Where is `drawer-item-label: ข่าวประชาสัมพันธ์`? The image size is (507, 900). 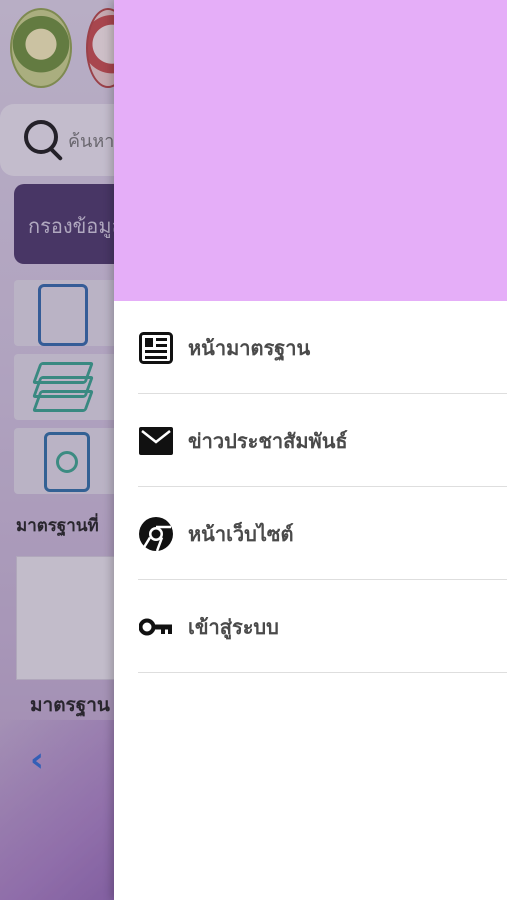
drawer-item-label: ข่าวประชาสัมพันธ์ is located at coordinates (268, 440).